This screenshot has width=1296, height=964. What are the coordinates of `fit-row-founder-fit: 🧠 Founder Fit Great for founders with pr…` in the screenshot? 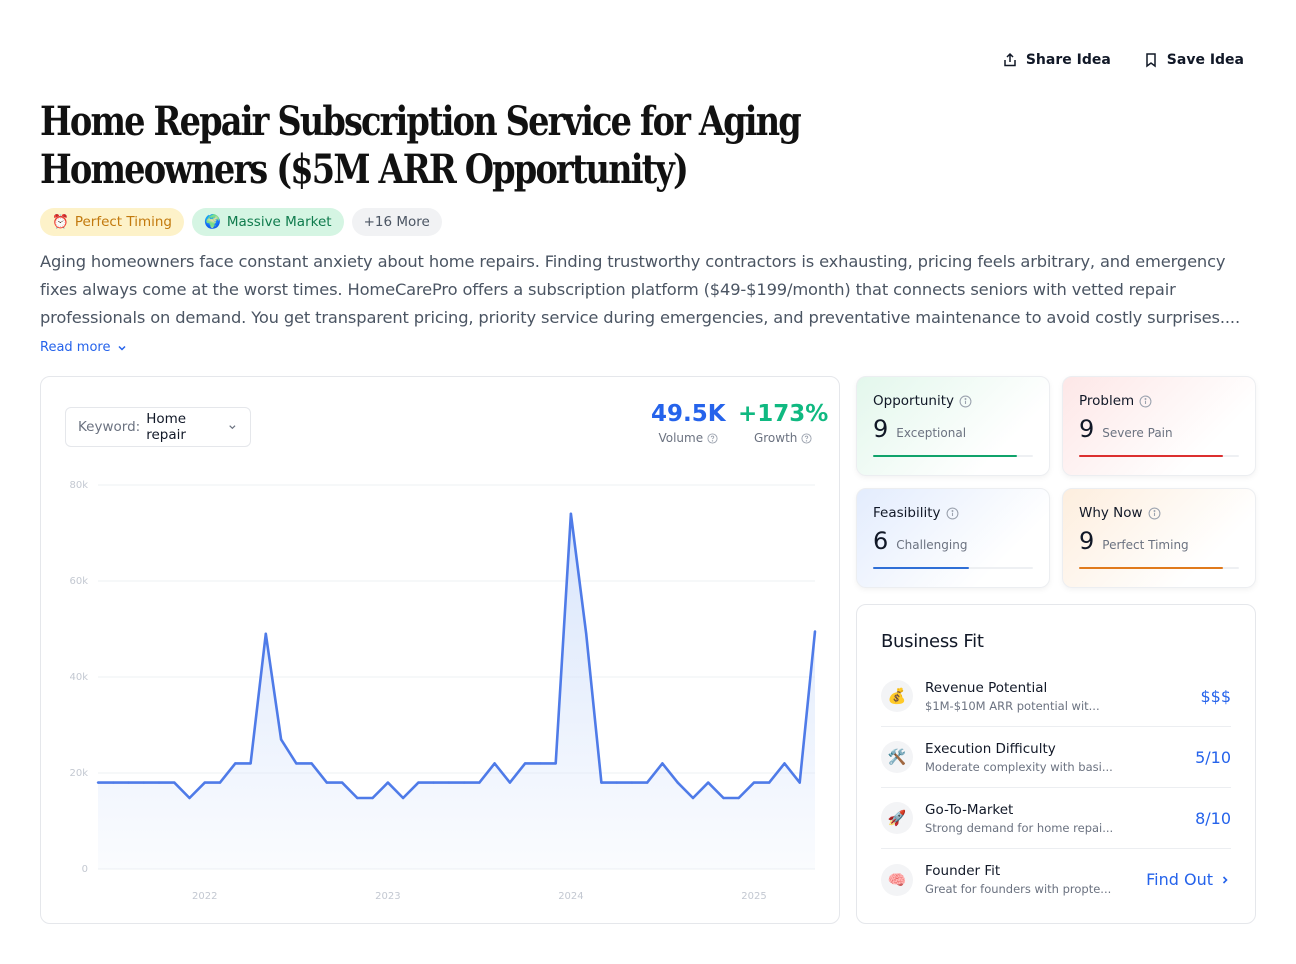 It's located at (1056, 879).